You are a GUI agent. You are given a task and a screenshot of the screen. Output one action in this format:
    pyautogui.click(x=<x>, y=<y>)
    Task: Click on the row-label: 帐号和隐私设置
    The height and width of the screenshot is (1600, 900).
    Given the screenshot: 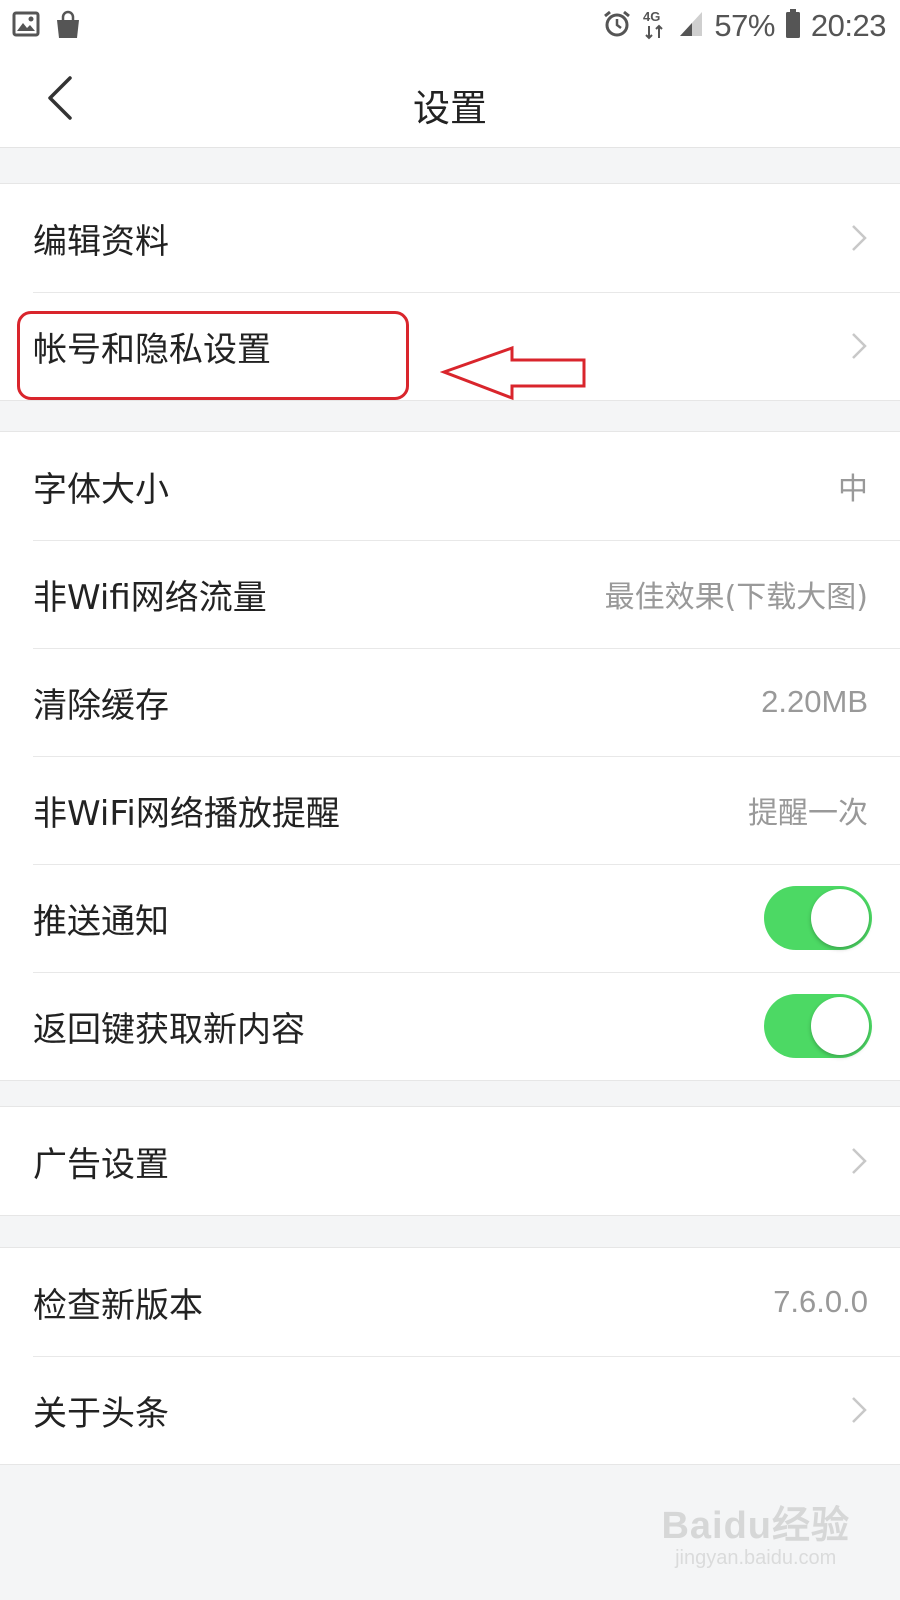 What is the action you would take?
    pyautogui.click(x=152, y=349)
    